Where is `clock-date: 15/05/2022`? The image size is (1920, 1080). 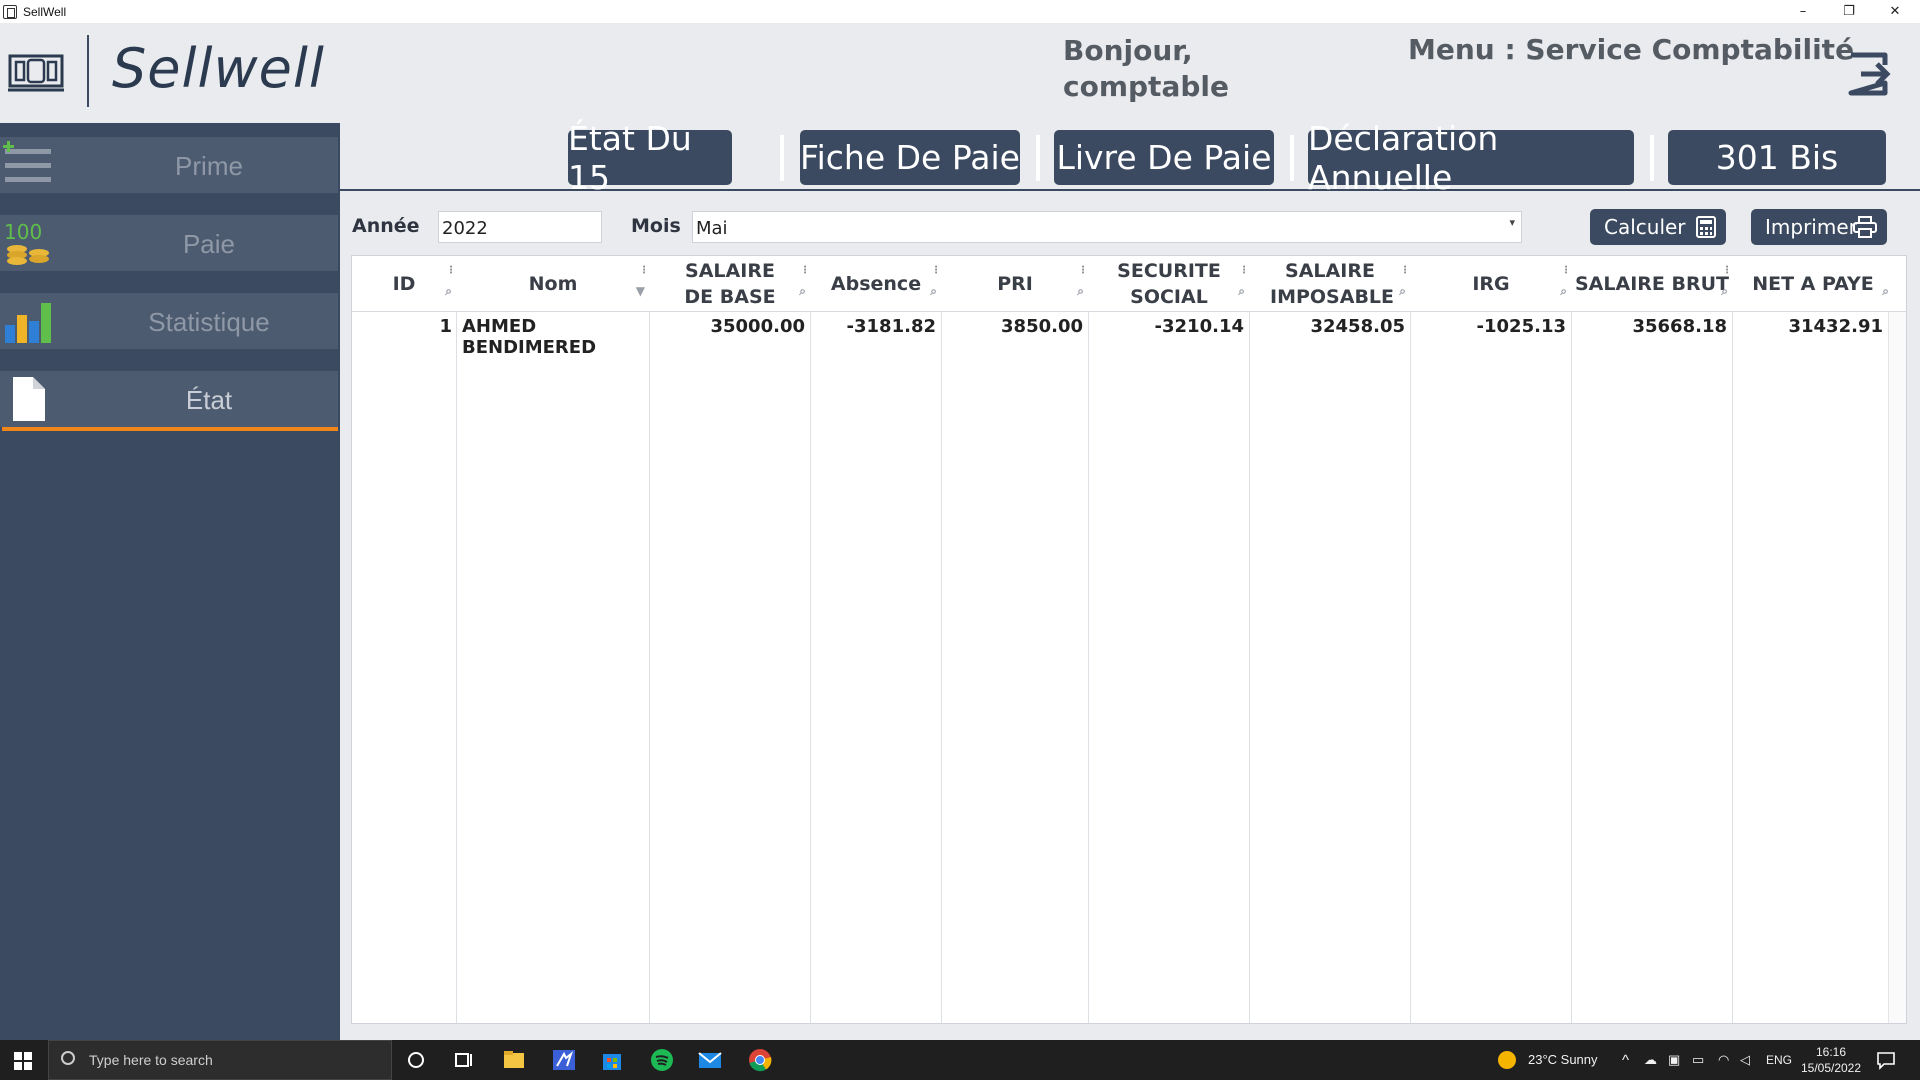 clock-date: 15/05/2022 is located at coordinates (1831, 1068).